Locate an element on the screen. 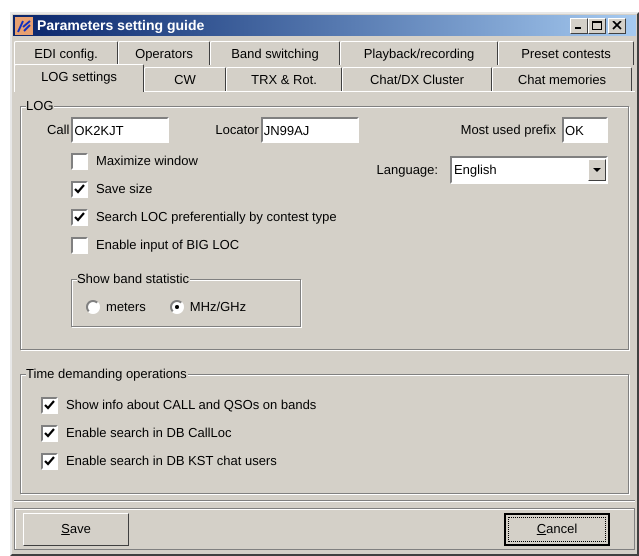 The image size is (639, 556). tab: TRX & Rot. is located at coordinates (284, 79).